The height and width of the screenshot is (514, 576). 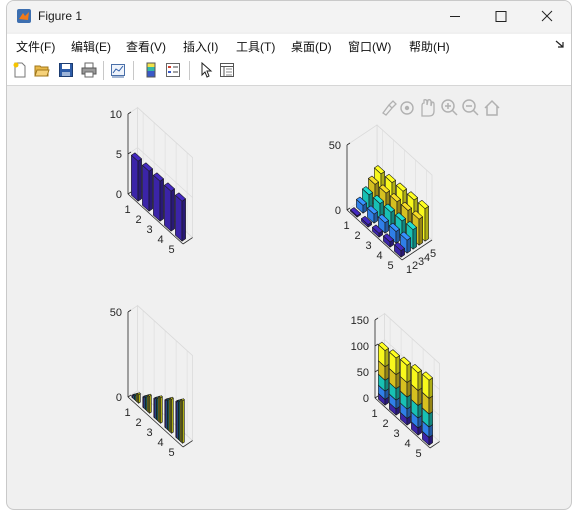 What do you see at coordinates (42, 70) in the screenshot?
I see `open-icon` at bounding box center [42, 70].